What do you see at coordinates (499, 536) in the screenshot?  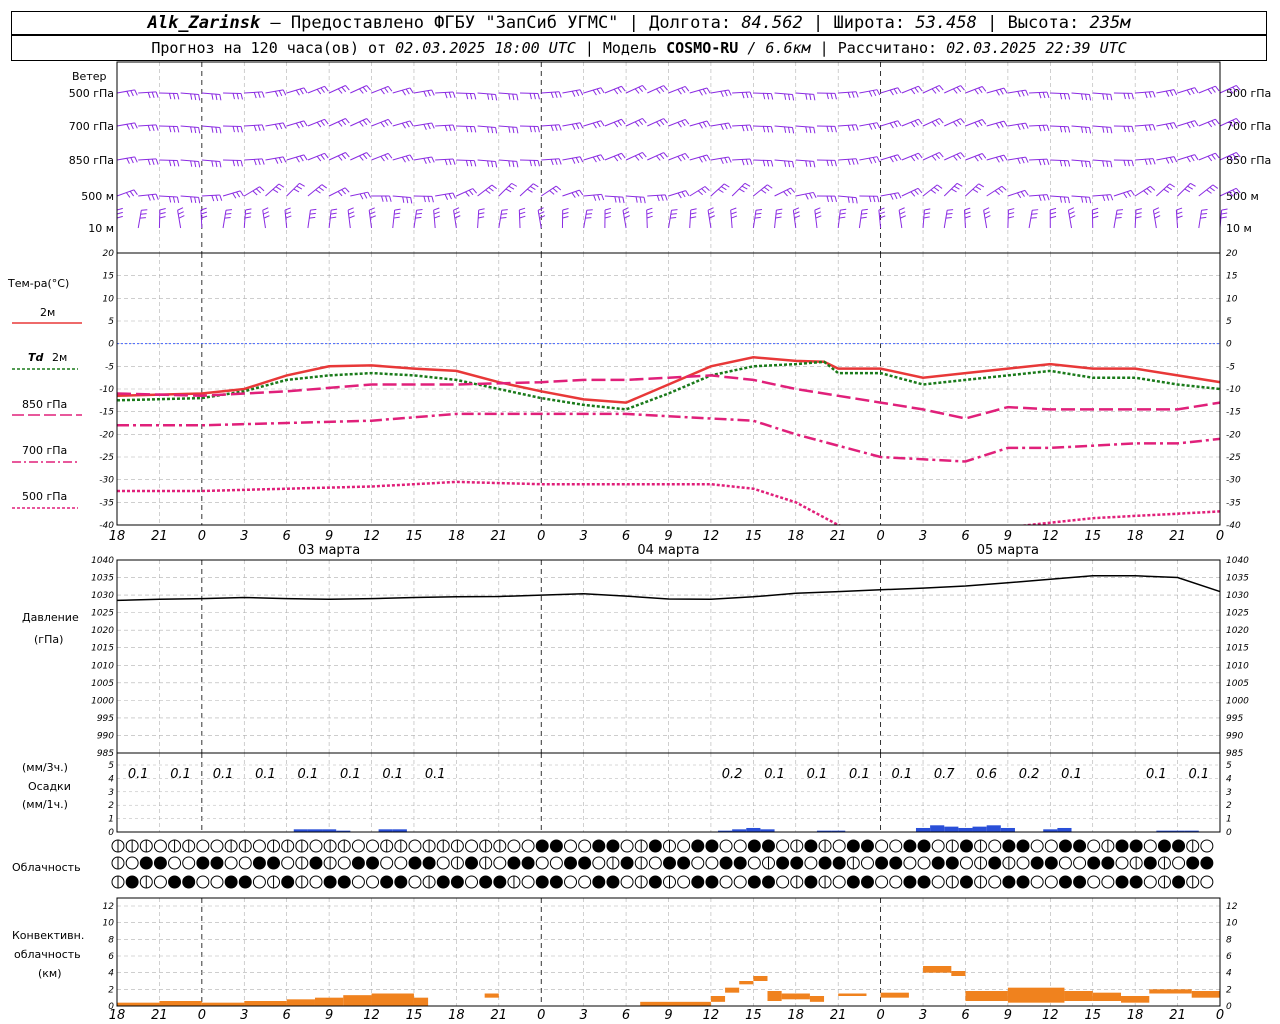 I see `x-tick-label: 21` at bounding box center [499, 536].